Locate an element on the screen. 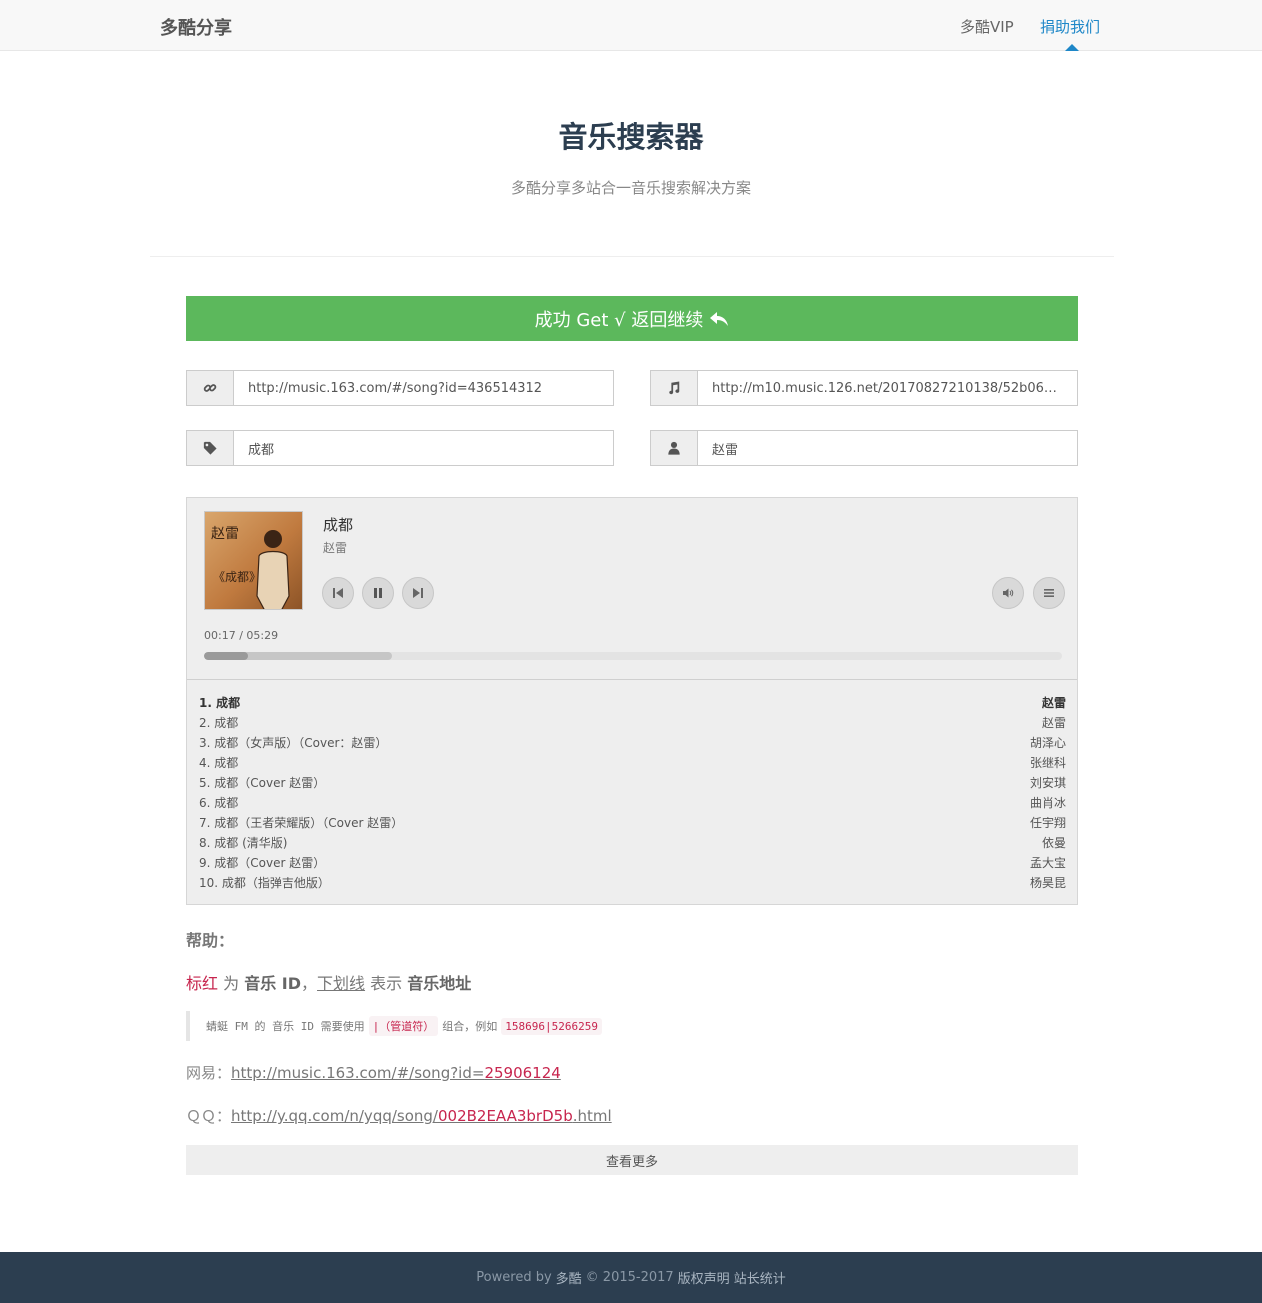 The height and width of the screenshot is (1303, 1262). legend-underline-word: 下划线 is located at coordinates (341, 983).